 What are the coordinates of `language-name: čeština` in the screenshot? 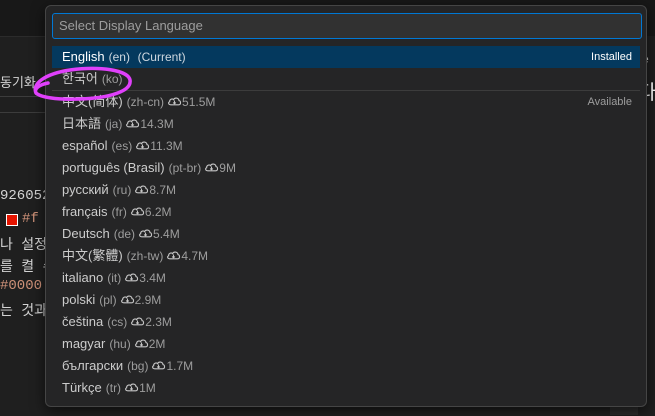 It's located at (83, 321).